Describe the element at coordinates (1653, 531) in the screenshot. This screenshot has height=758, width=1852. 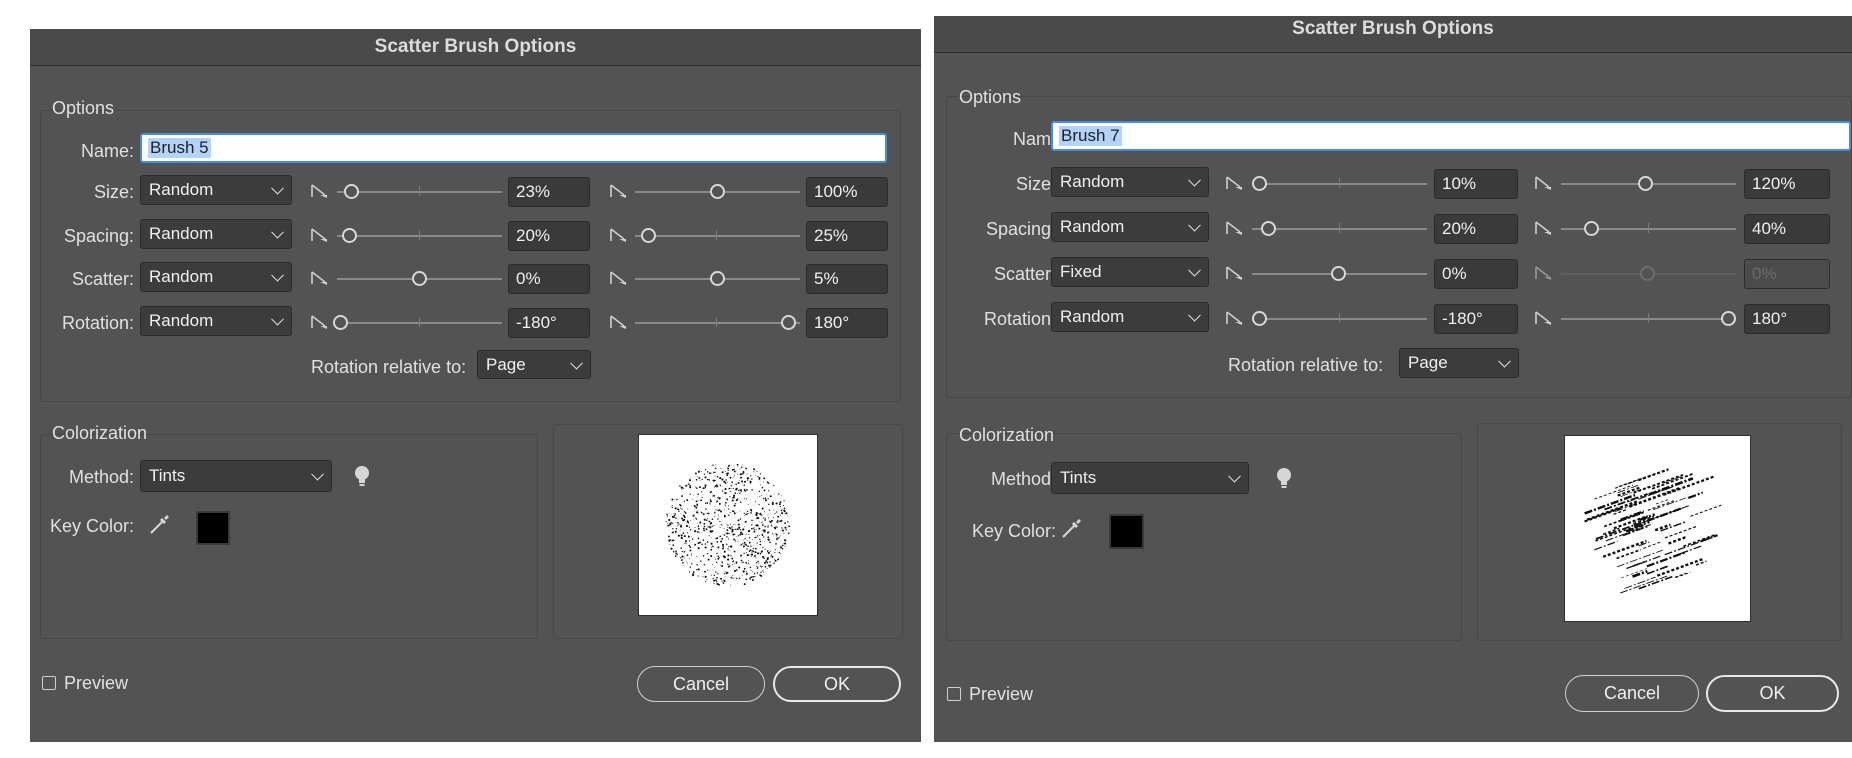
I see `streak-texture` at that location.